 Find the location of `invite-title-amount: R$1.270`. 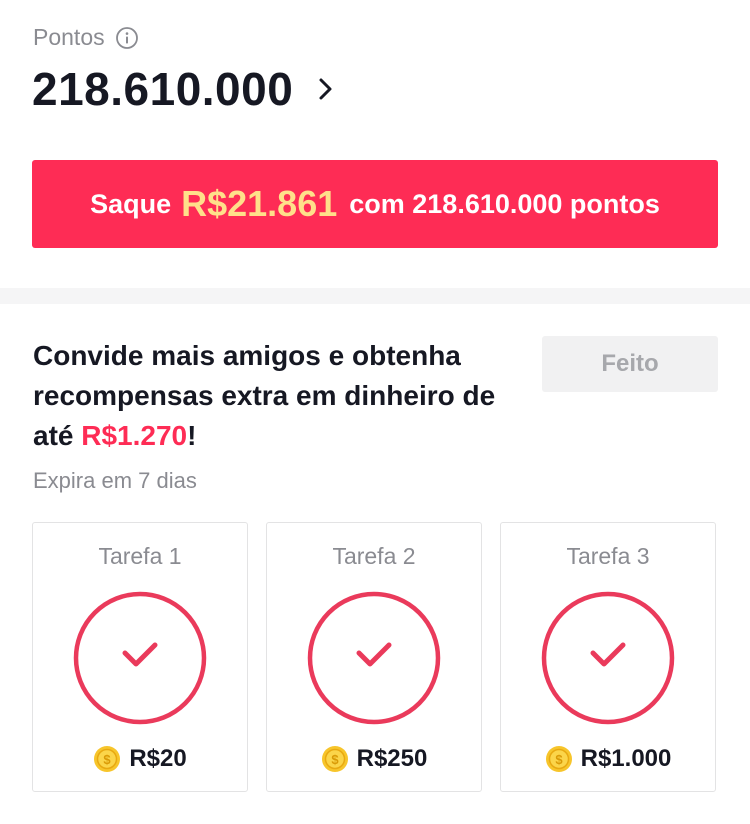

invite-title-amount: R$1.270 is located at coordinates (134, 435).